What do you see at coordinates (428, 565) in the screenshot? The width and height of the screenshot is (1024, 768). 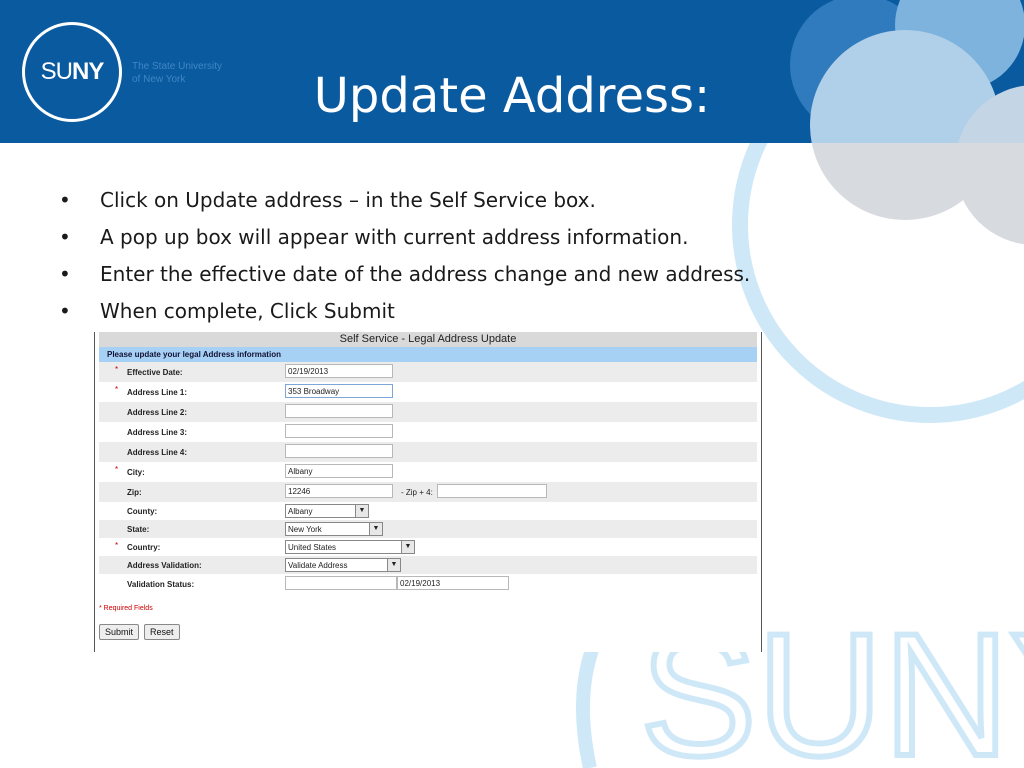 I see `address-validation-row: Address Validation: Validate Address ▼` at bounding box center [428, 565].